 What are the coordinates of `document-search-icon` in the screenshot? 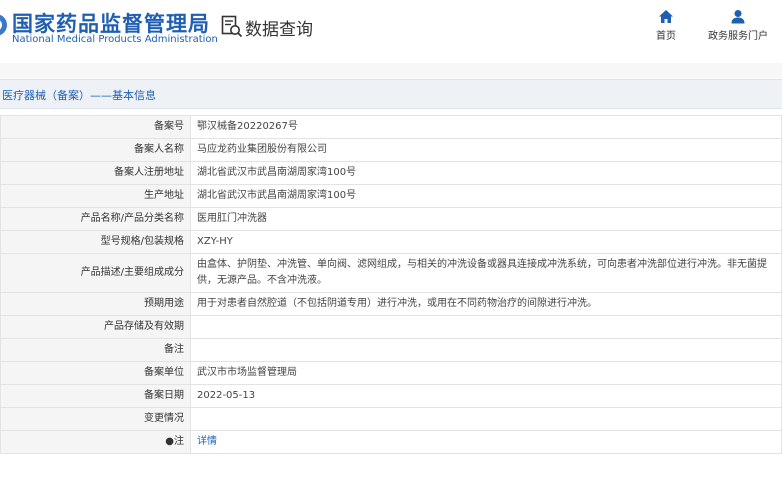 It's located at (232, 26).